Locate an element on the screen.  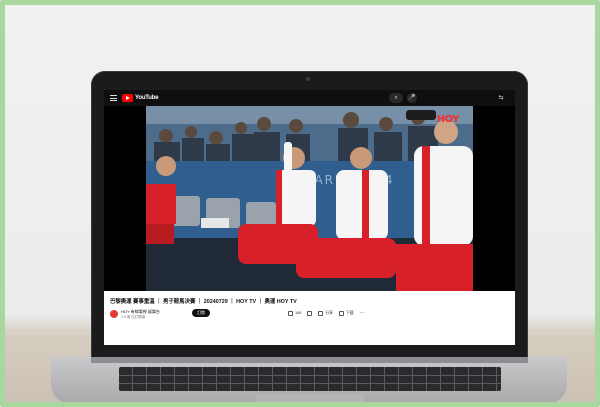
share-button: 分享 is located at coordinates (325, 313).